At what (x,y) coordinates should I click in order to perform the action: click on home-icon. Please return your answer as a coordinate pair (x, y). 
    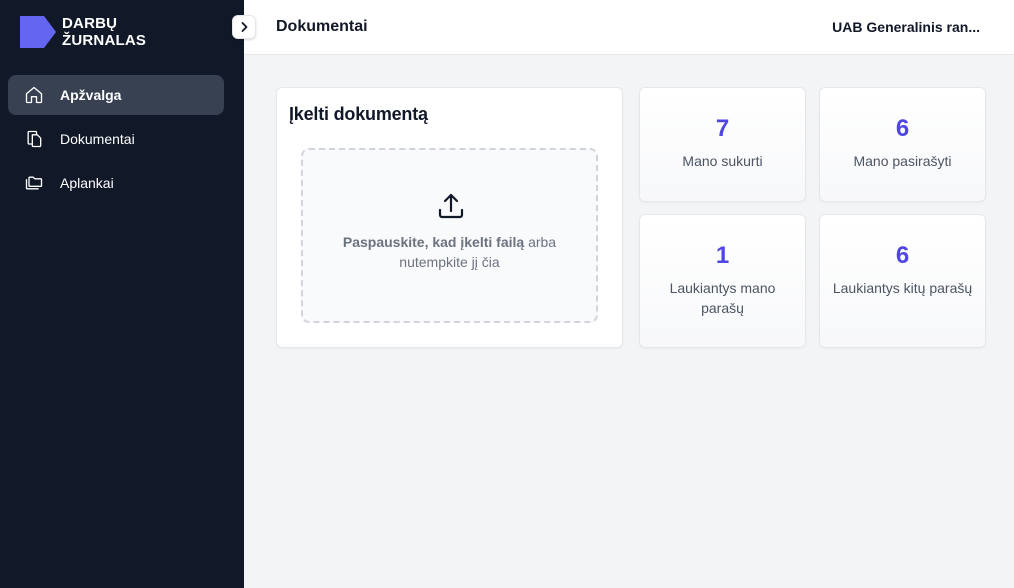
    Looking at the image, I should click on (34, 95).